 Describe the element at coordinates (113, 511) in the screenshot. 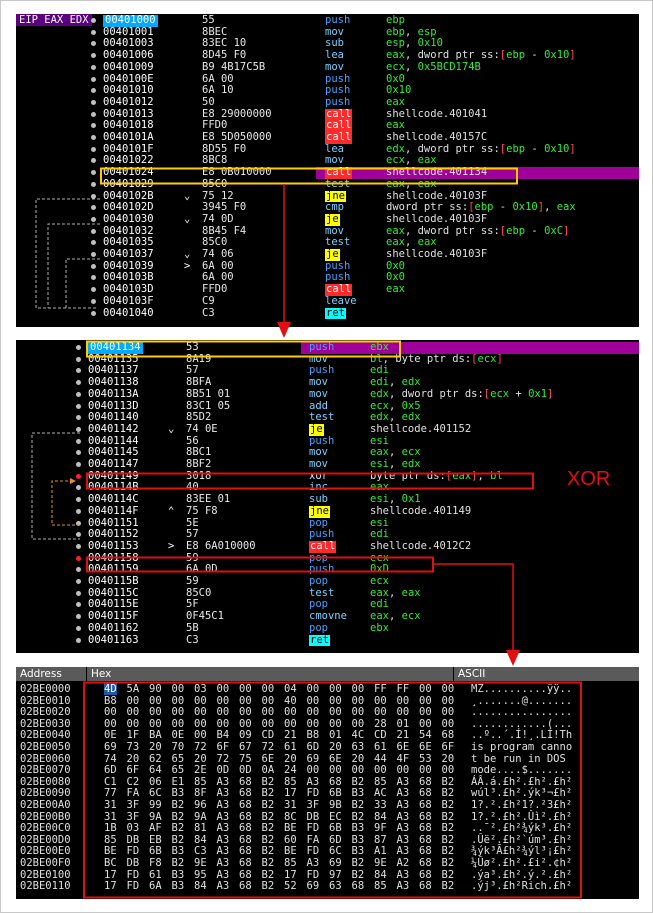

I see `instruction-address: 0040114F` at that location.